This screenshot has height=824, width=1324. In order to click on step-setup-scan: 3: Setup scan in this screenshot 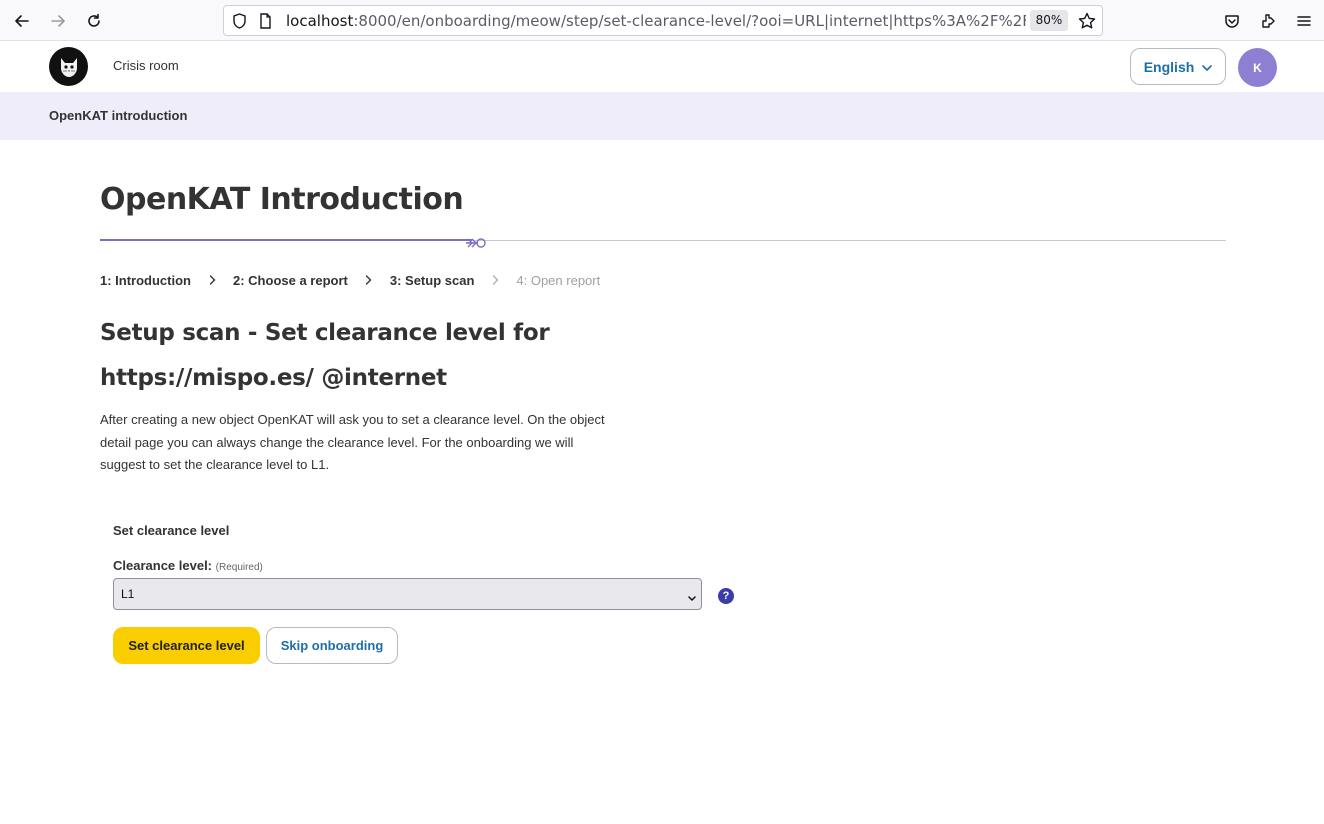, I will do `click(432, 280)`.